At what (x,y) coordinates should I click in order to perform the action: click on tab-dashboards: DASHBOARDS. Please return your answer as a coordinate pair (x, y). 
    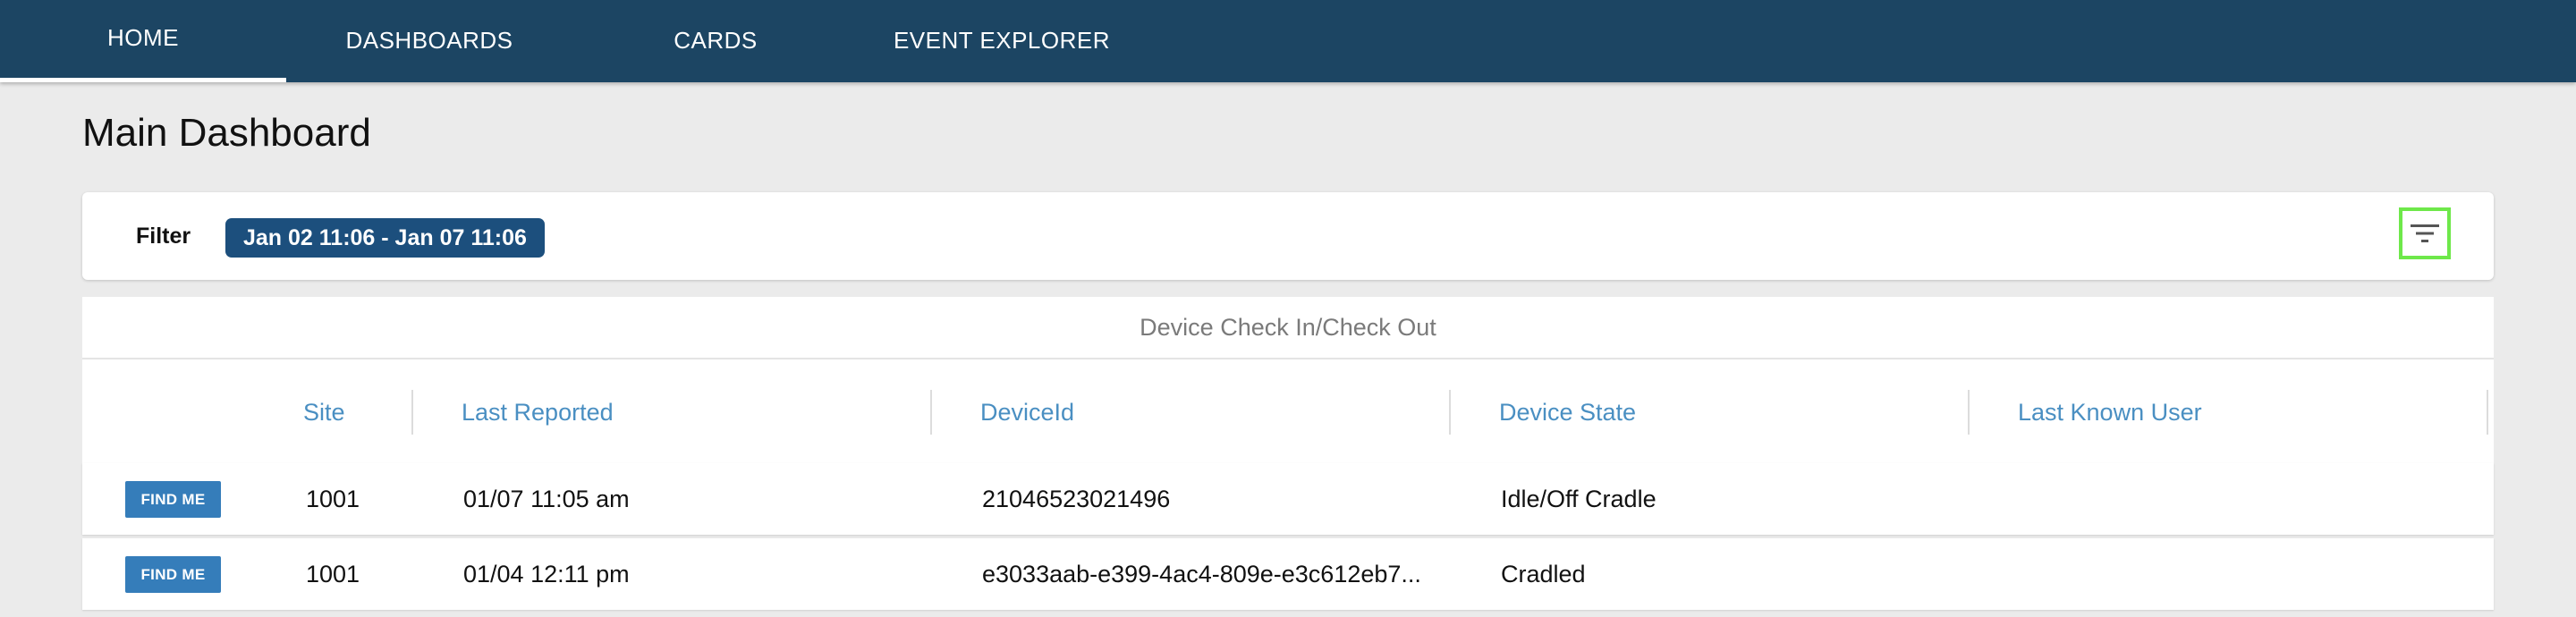
    Looking at the image, I should click on (429, 41).